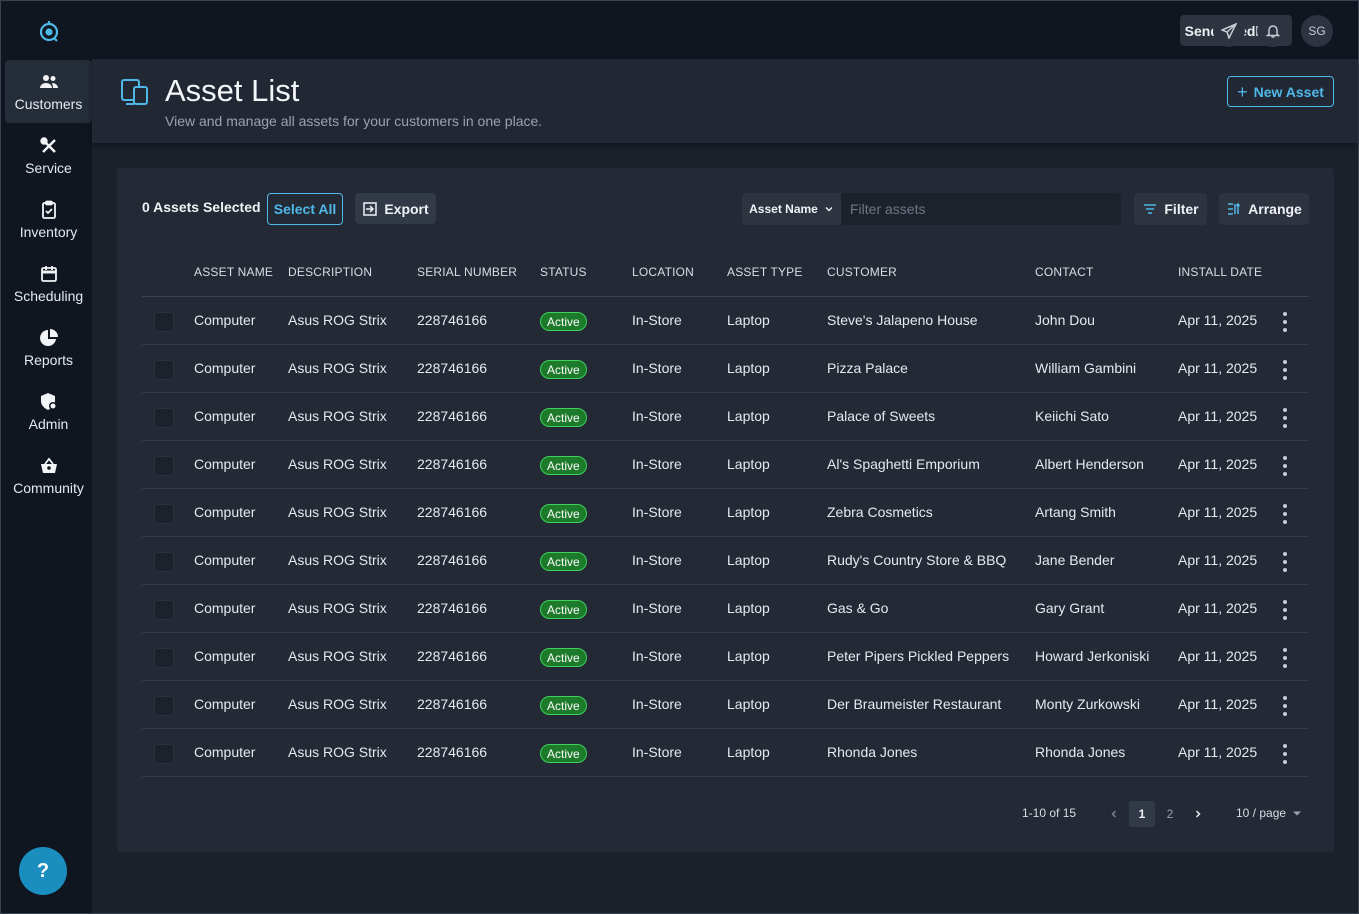 The width and height of the screenshot is (1359, 914). What do you see at coordinates (1269, 813) in the screenshot?
I see `page-size-select: 10 / page` at bounding box center [1269, 813].